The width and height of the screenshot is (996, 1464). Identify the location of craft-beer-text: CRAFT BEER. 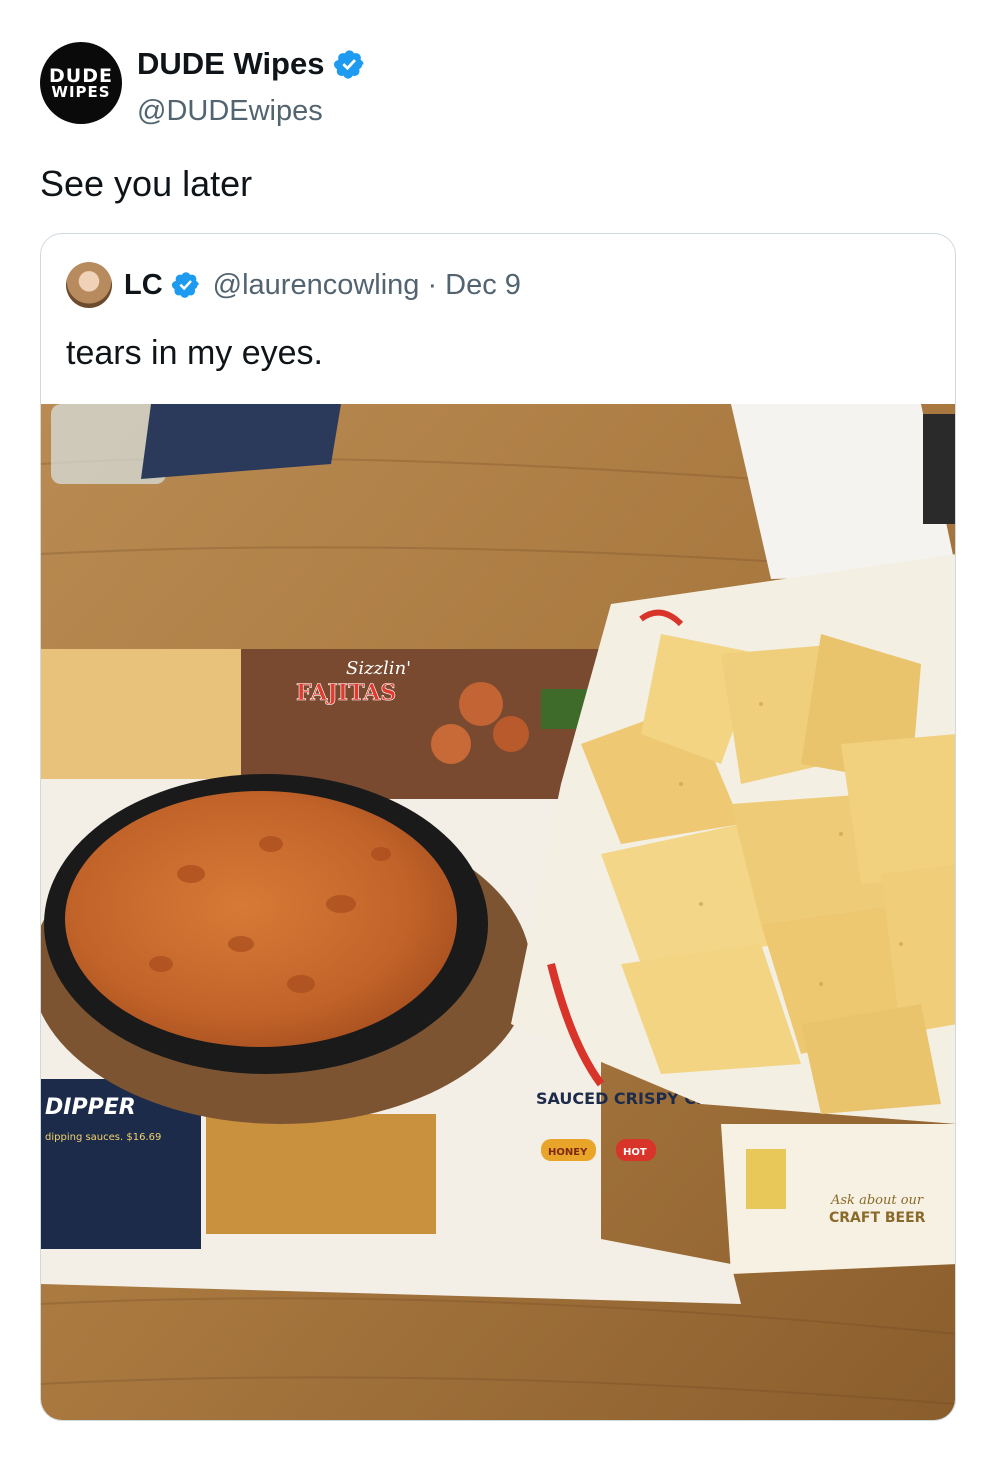
(877, 1218).